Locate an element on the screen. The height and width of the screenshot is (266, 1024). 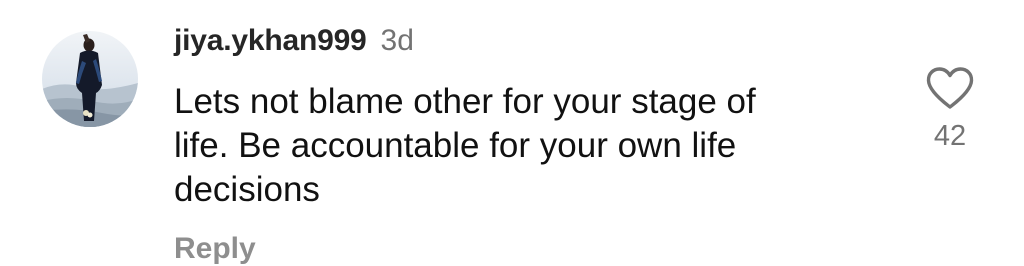
comment-text-line: life. Be accountable for your own life is located at coordinates (455, 145).